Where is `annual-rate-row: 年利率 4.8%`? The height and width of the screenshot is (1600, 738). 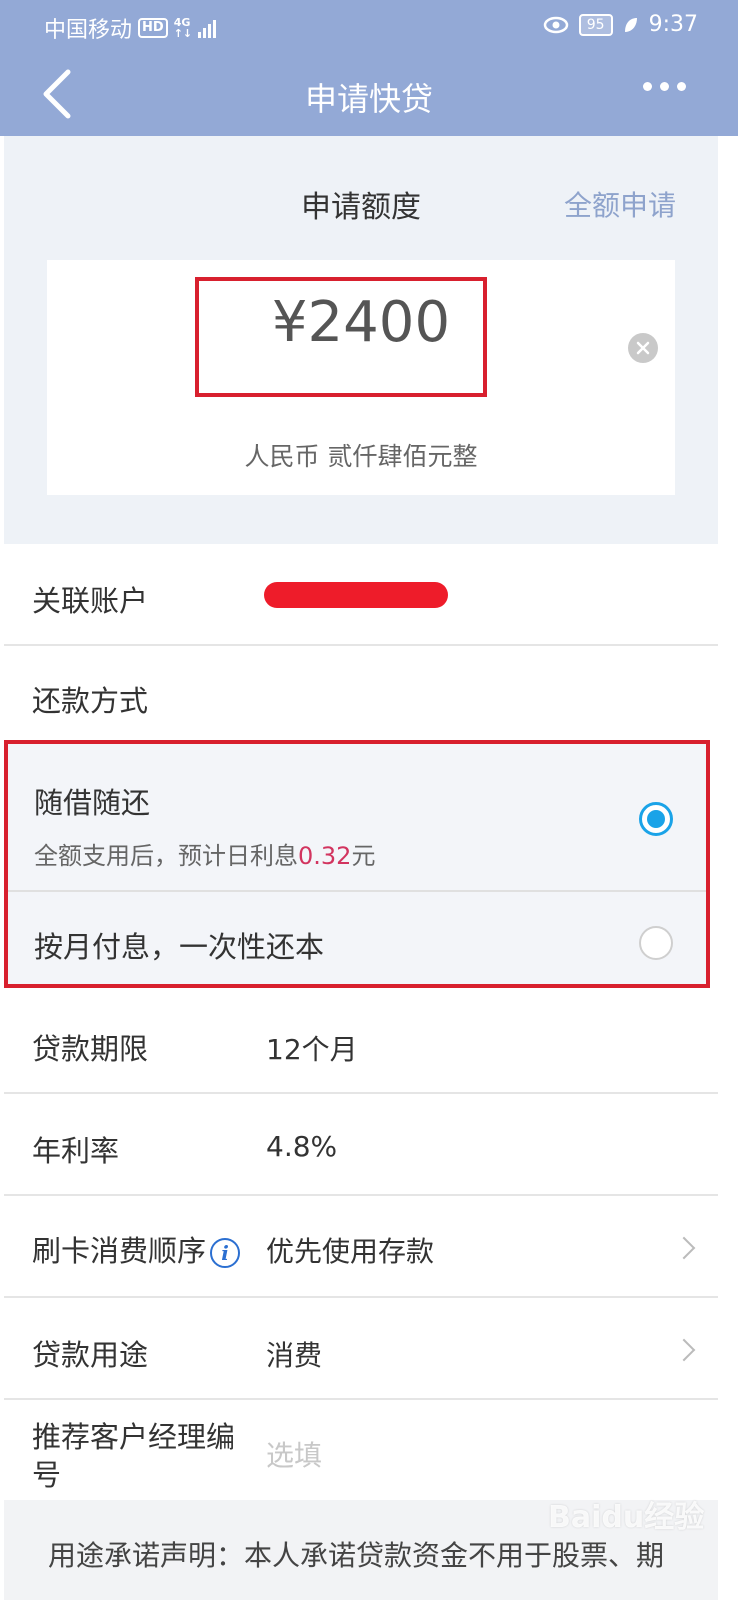 annual-rate-row: 年利率 4.8% is located at coordinates (361, 1145).